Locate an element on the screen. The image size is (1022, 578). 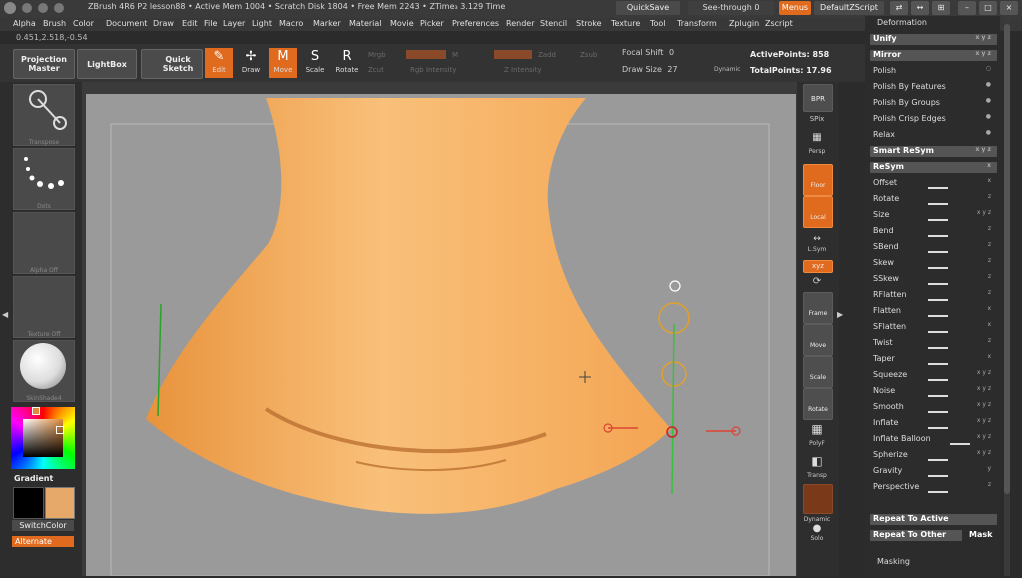
edit-button: ✎ Edit is located at coordinates (219, 63).